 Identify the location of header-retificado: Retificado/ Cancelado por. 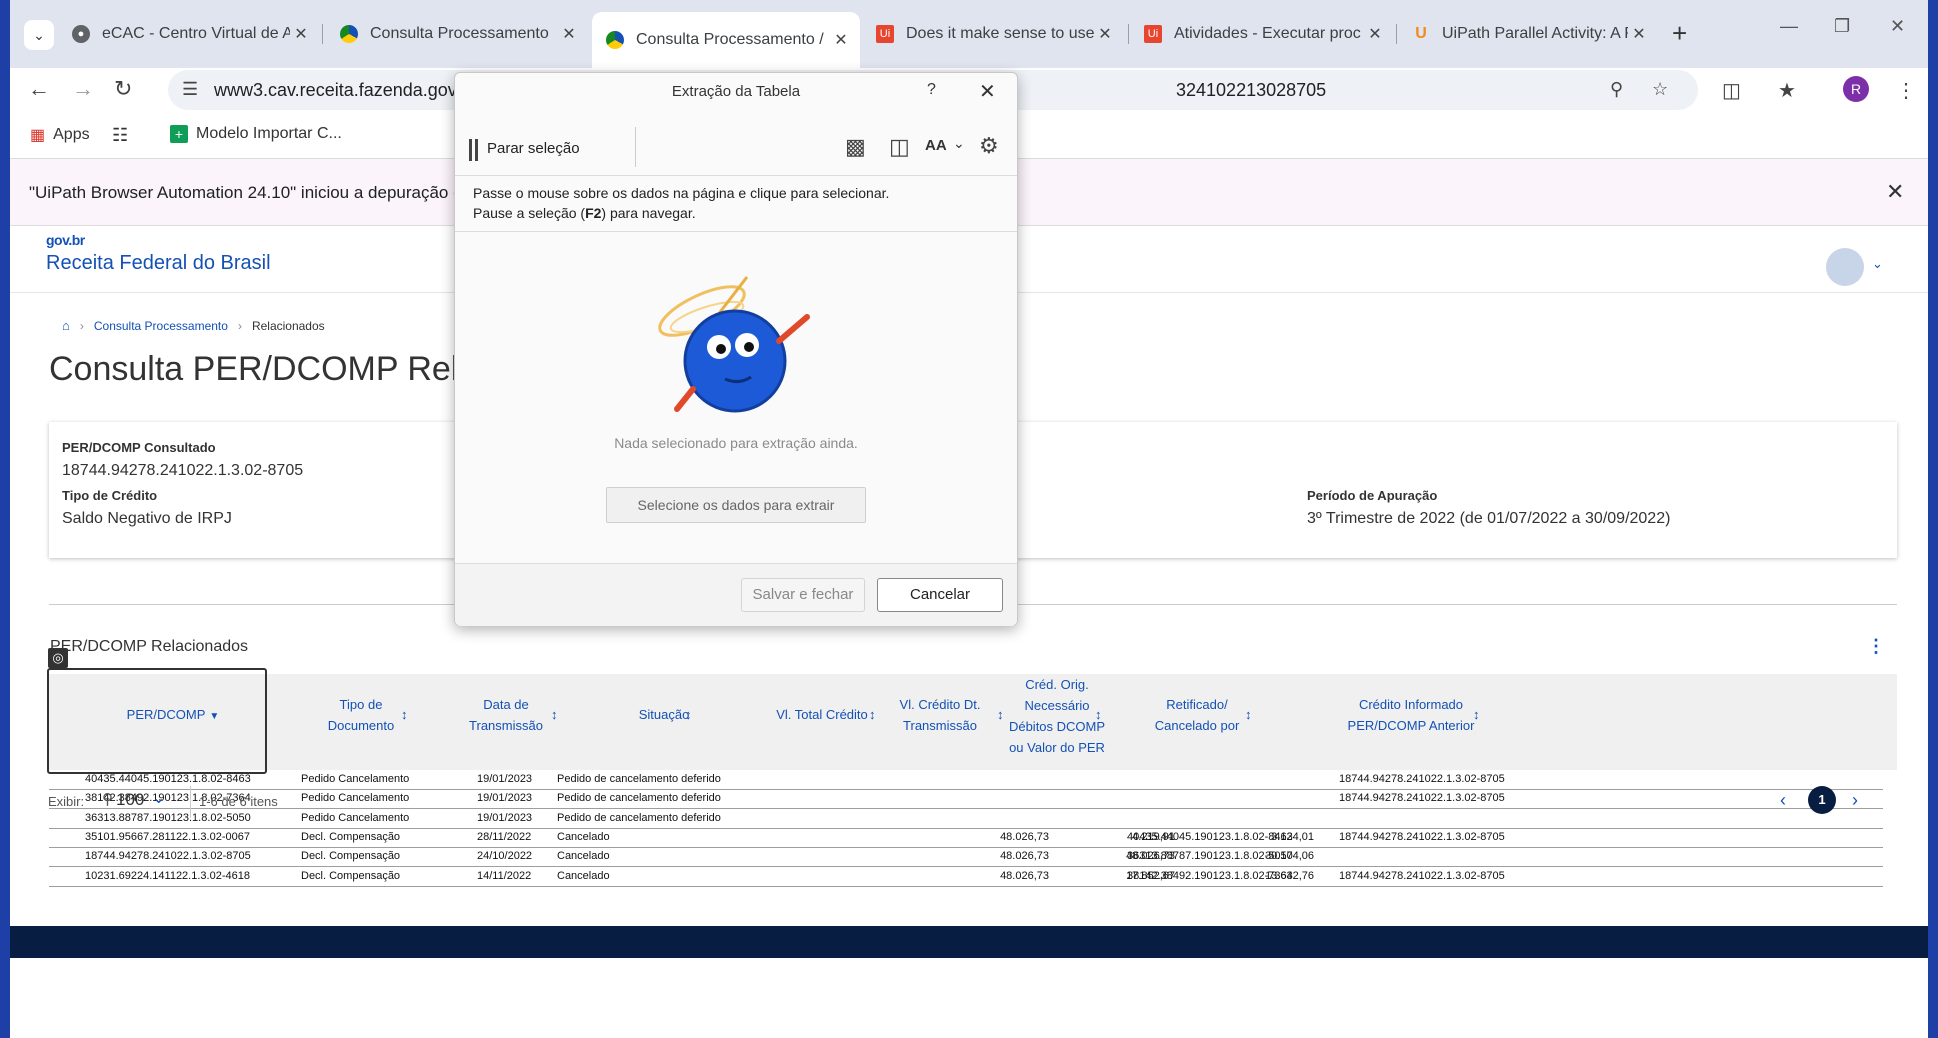
(1197, 715).